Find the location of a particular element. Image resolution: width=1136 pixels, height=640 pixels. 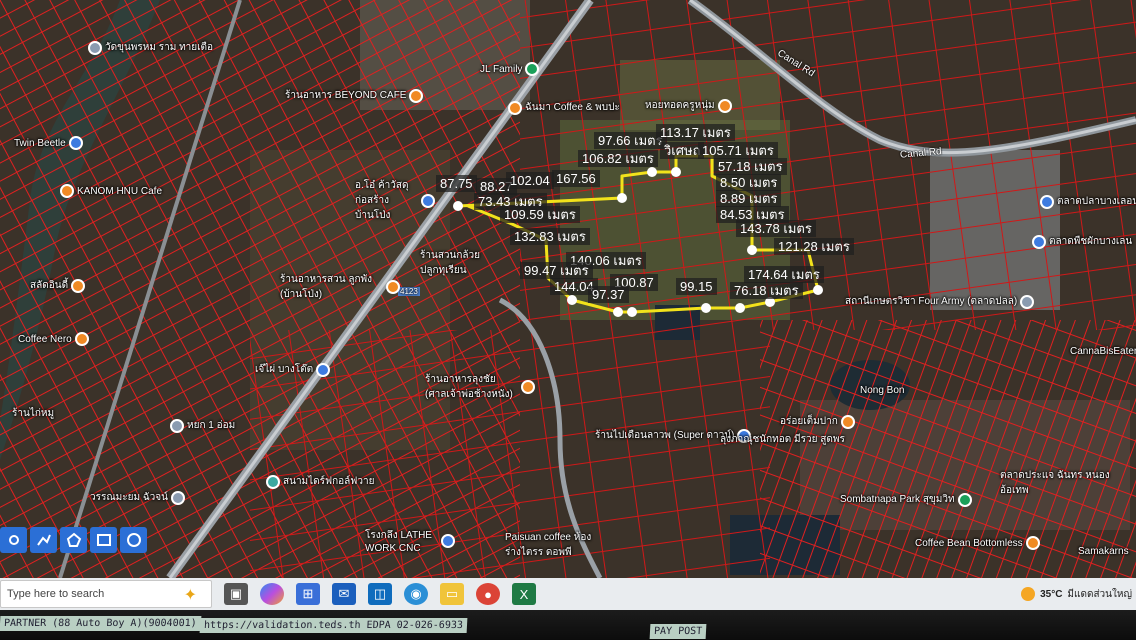

poi-talad-prang: ตลาดประแจ ฉันทร หนองอ้อเทพ is located at coordinates (1055, 483).